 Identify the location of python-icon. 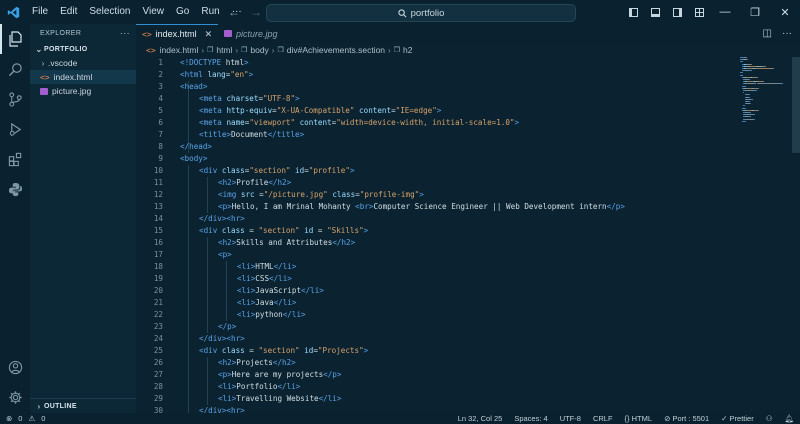
(15, 189).